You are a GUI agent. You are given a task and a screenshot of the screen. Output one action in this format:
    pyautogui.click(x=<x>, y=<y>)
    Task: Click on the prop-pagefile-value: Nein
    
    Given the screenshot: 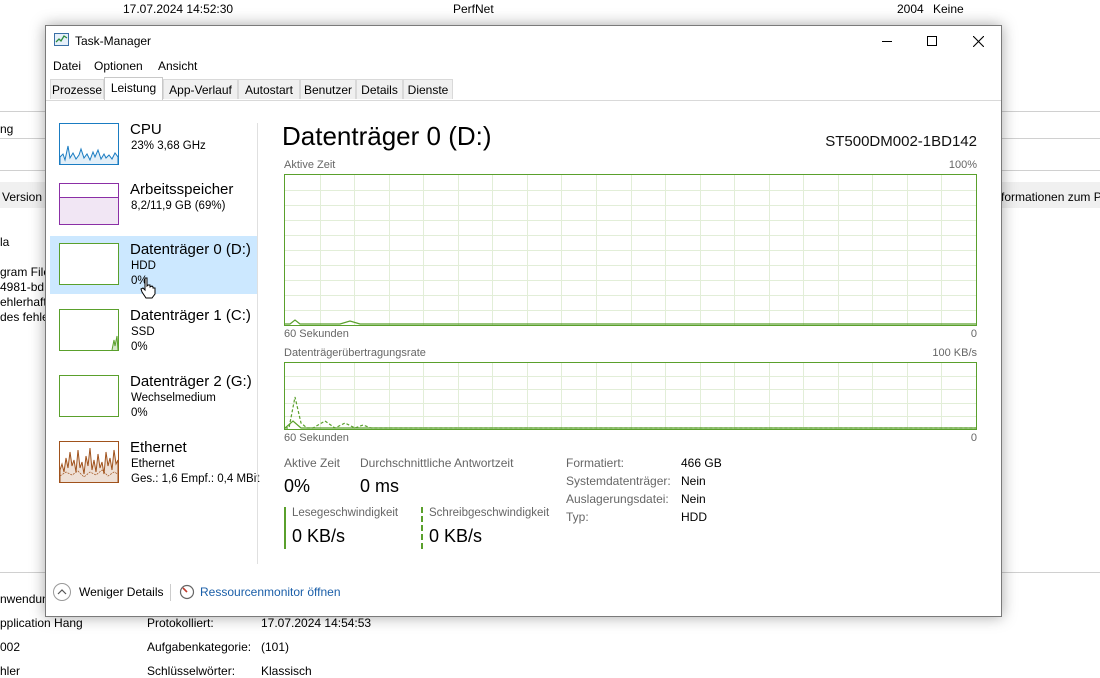 What is the action you would take?
    pyautogui.click(x=693, y=499)
    